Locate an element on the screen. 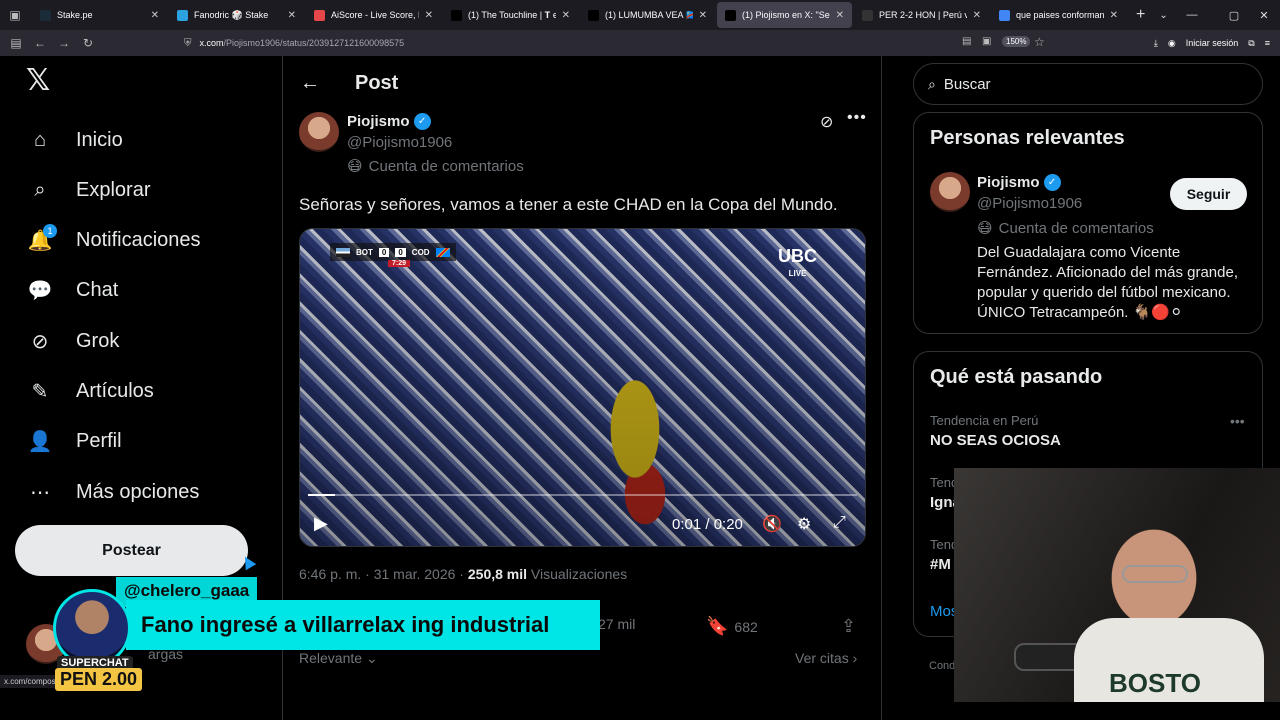  chevron-down-icon: ⌄ is located at coordinates (371, 658).